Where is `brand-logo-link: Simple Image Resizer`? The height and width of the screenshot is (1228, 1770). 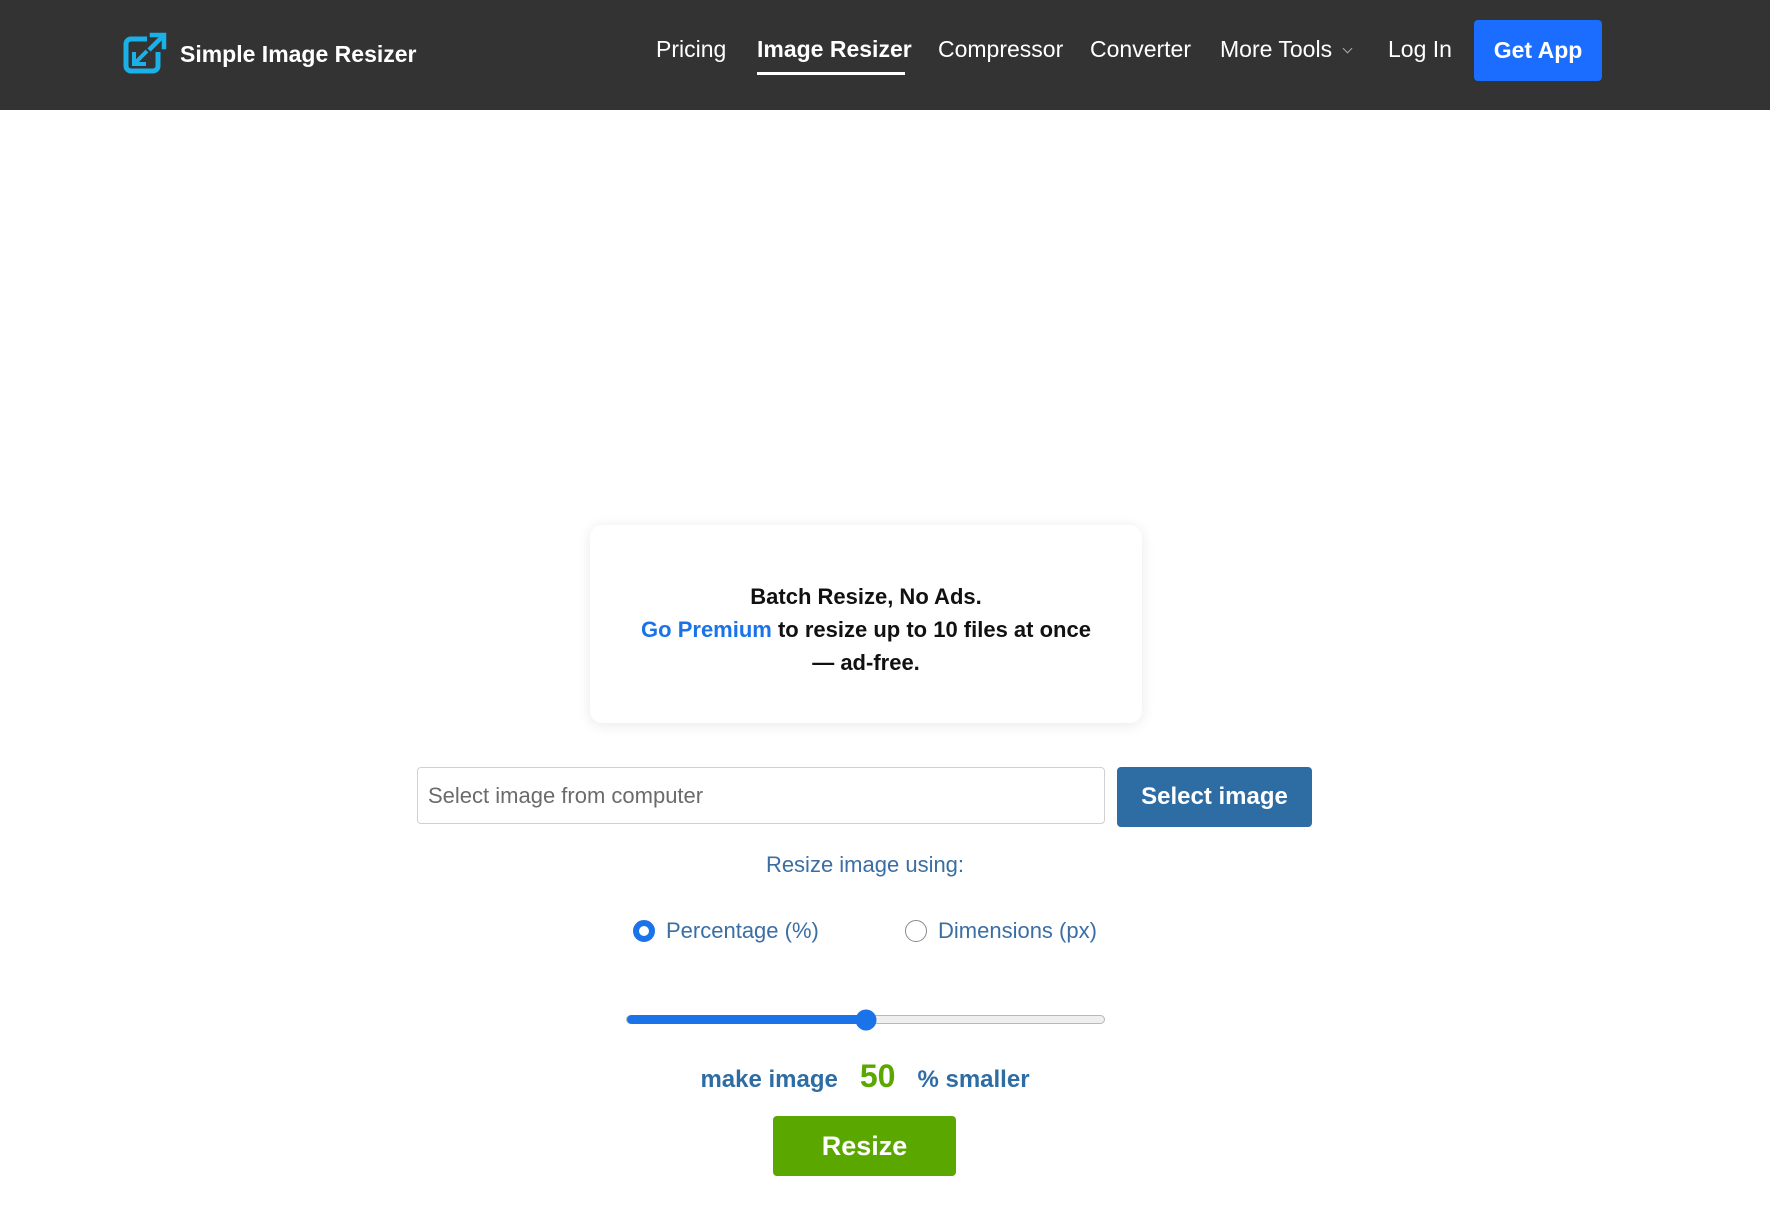
brand-logo-link: Simple Image Resizer is located at coordinates (270, 54).